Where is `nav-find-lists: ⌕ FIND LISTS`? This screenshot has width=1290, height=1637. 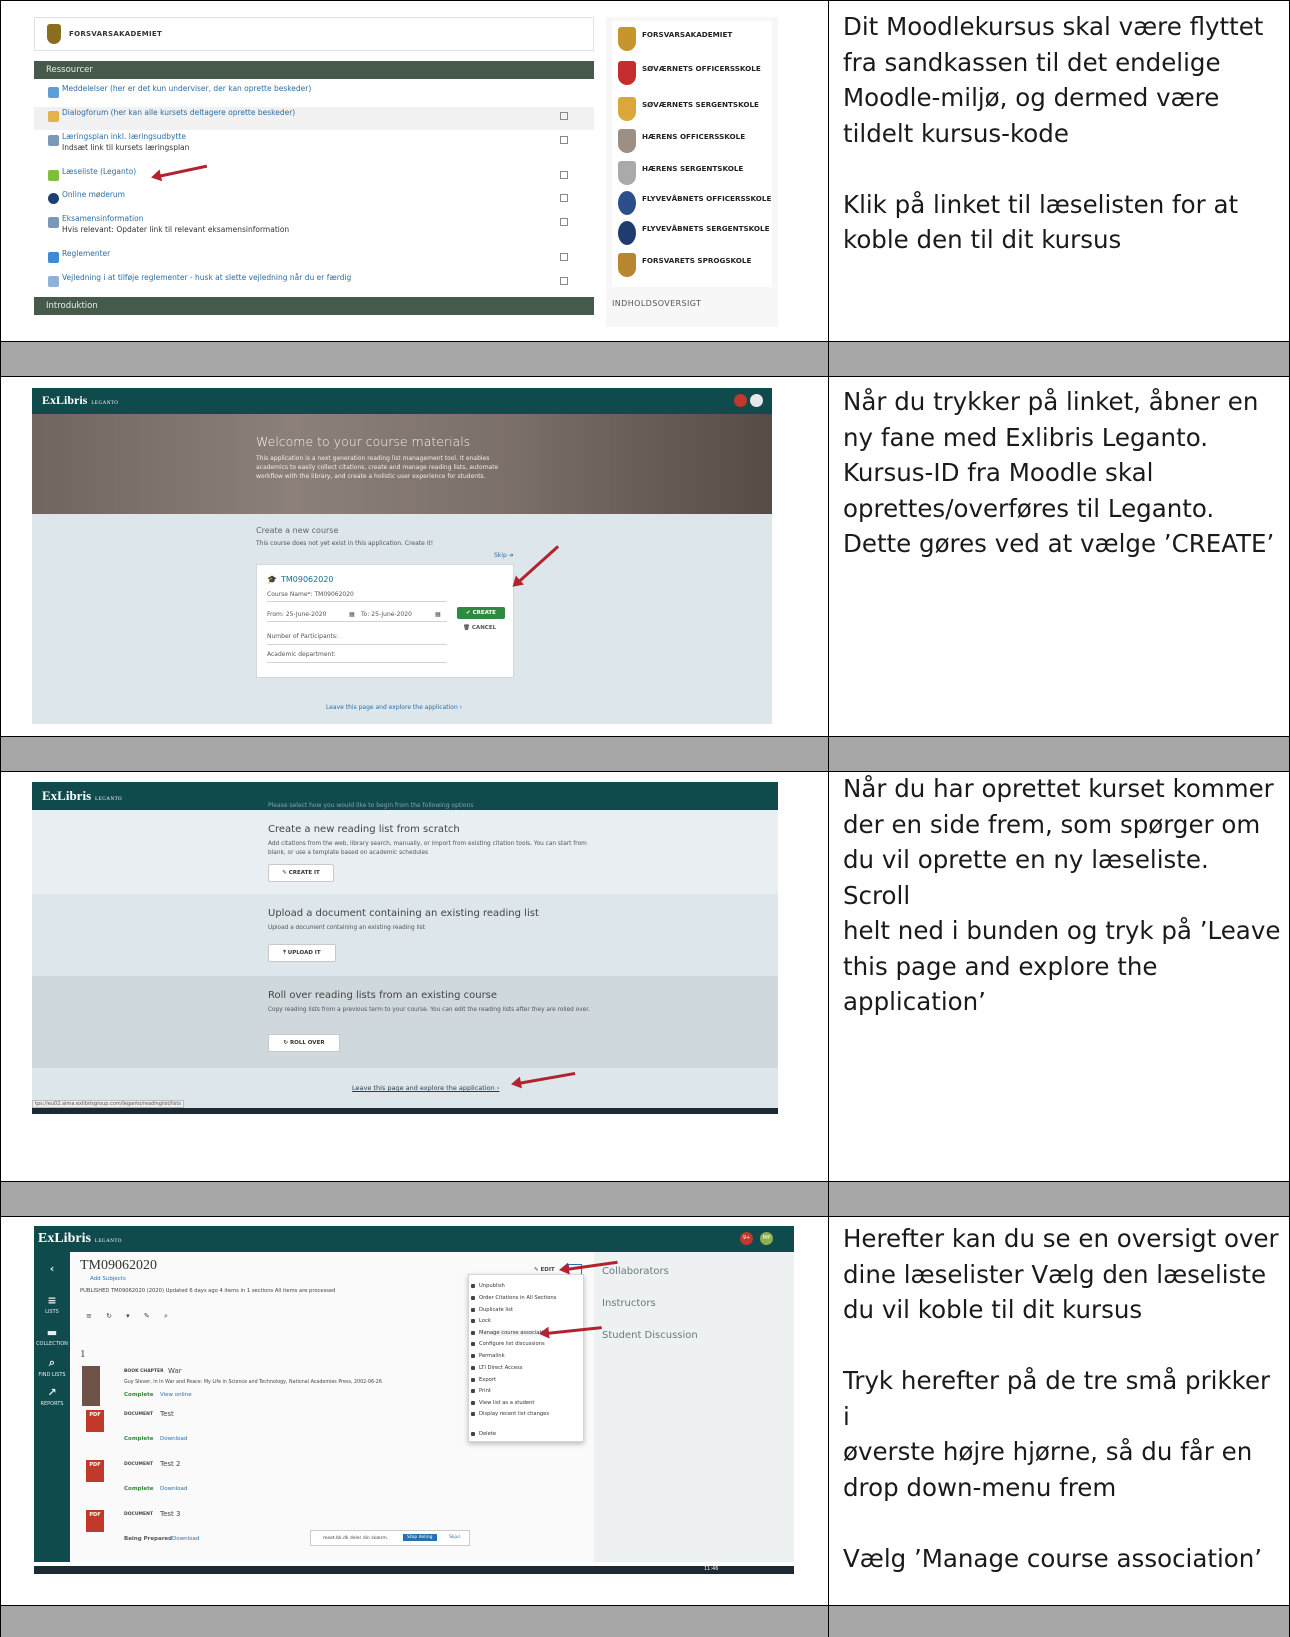
nav-find-lists: ⌕ FIND LISTS is located at coordinates (52, 1367).